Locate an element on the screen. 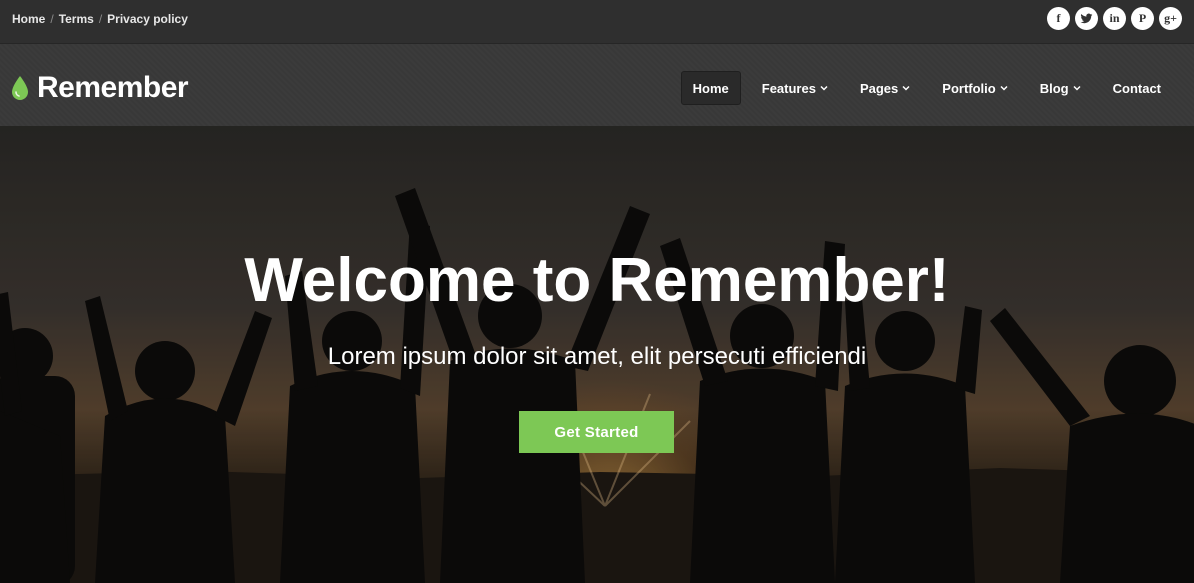 This screenshot has width=1194, height=583. get-started-button: Get Started is located at coordinates (596, 432).